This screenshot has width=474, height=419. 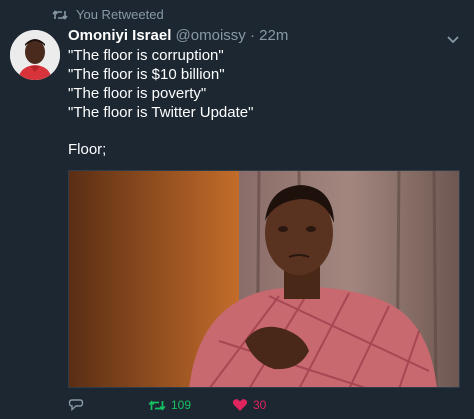 I want to click on tweet-line: "The floor is corruption", so click(x=146, y=55).